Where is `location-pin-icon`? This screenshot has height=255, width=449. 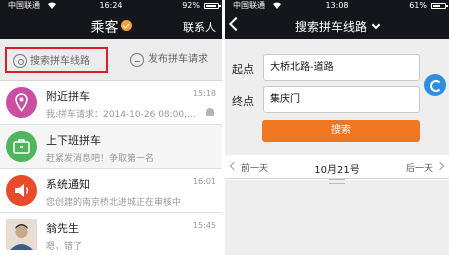 location-pin-icon is located at coordinates (21, 102).